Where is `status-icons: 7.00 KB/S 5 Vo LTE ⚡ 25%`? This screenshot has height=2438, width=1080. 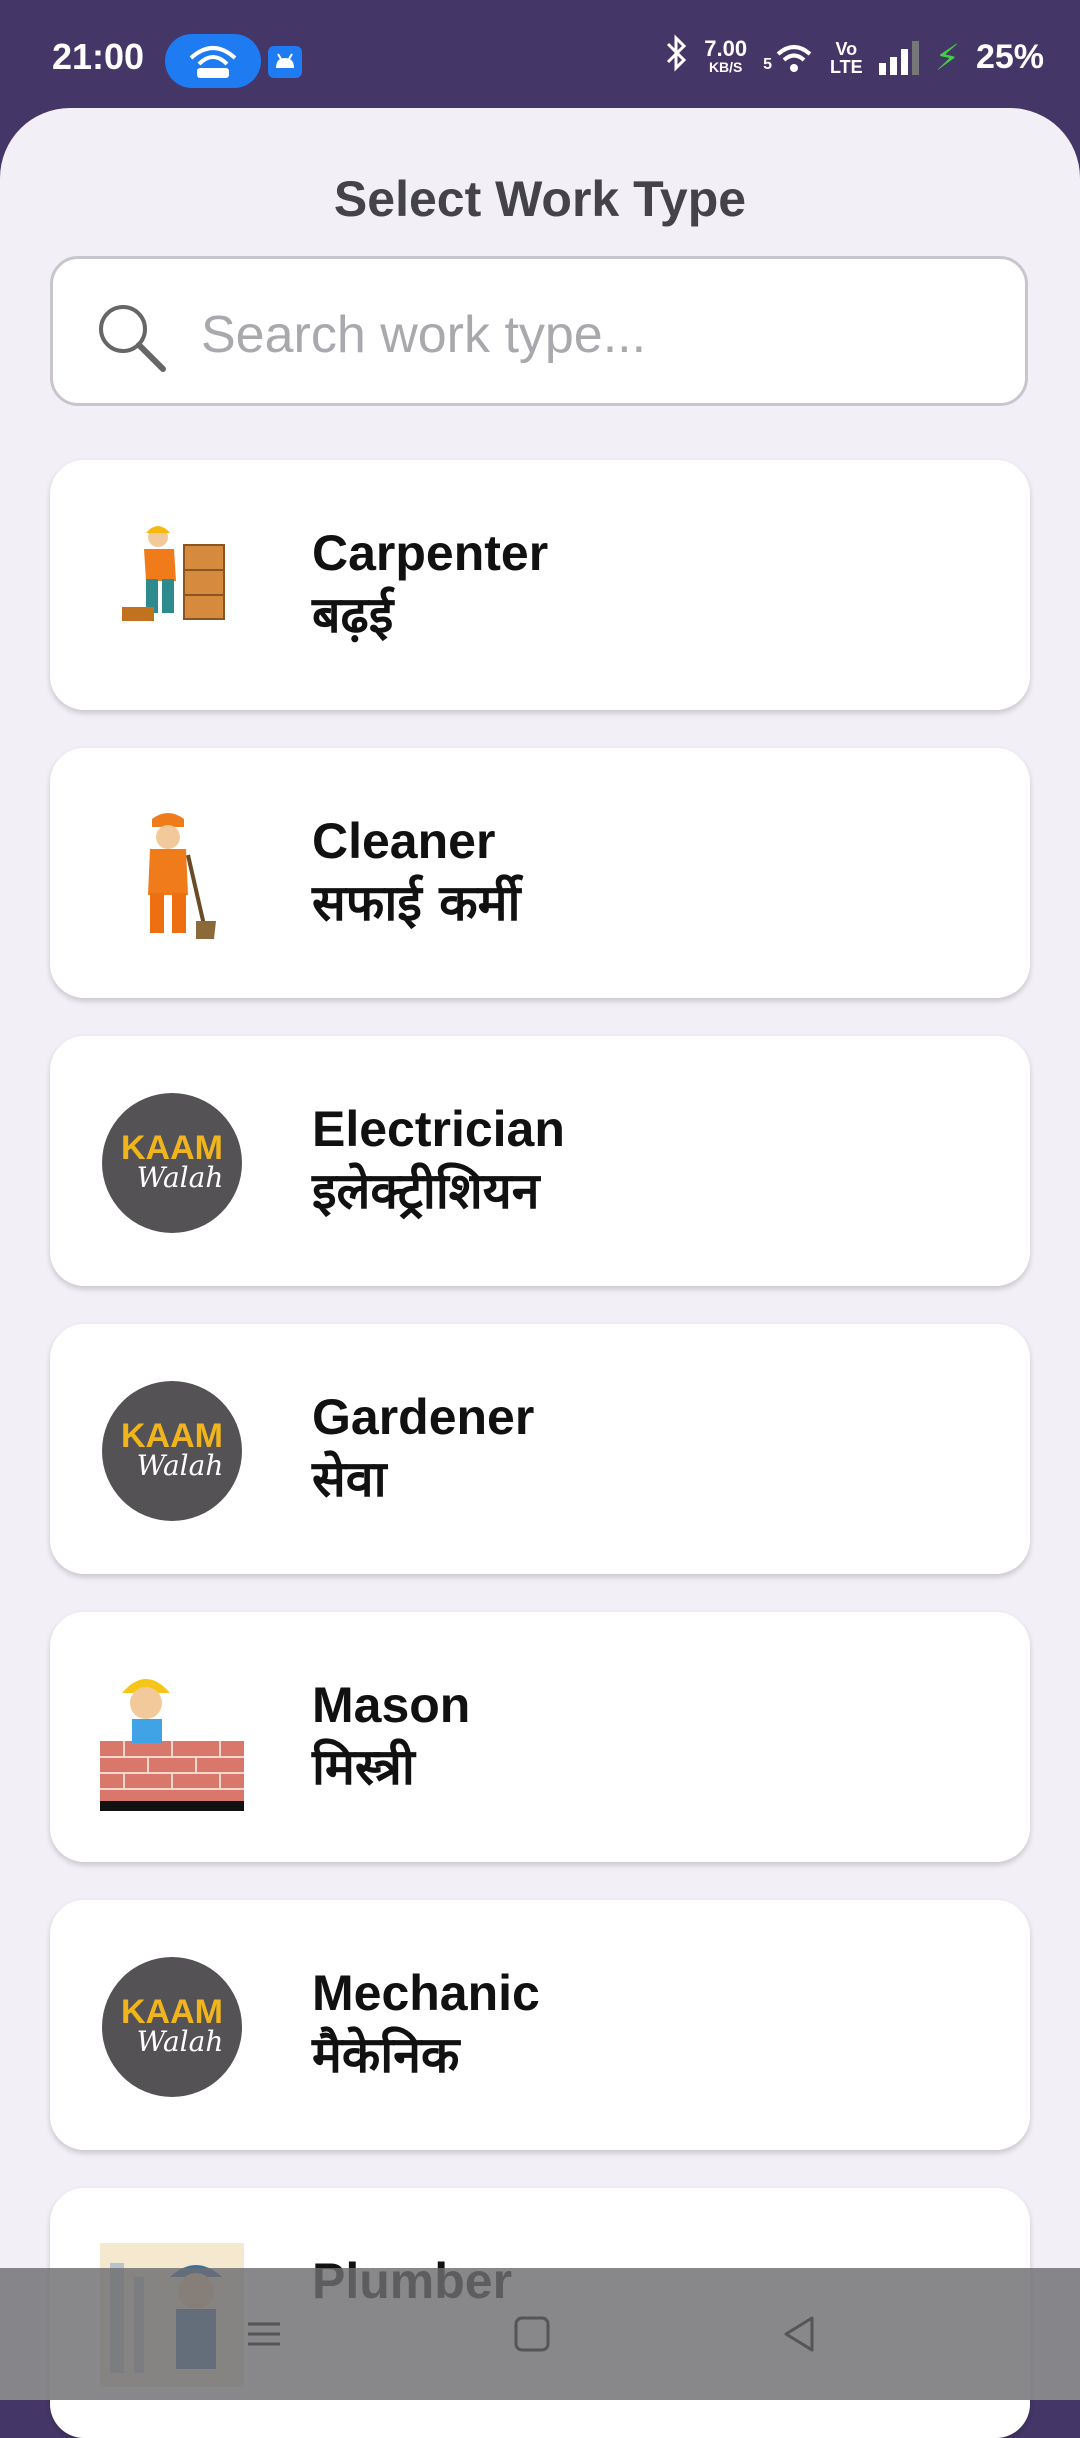
status-icons: 7.00 KB/S 5 Vo LTE ⚡ 25% is located at coordinates (854, 57).